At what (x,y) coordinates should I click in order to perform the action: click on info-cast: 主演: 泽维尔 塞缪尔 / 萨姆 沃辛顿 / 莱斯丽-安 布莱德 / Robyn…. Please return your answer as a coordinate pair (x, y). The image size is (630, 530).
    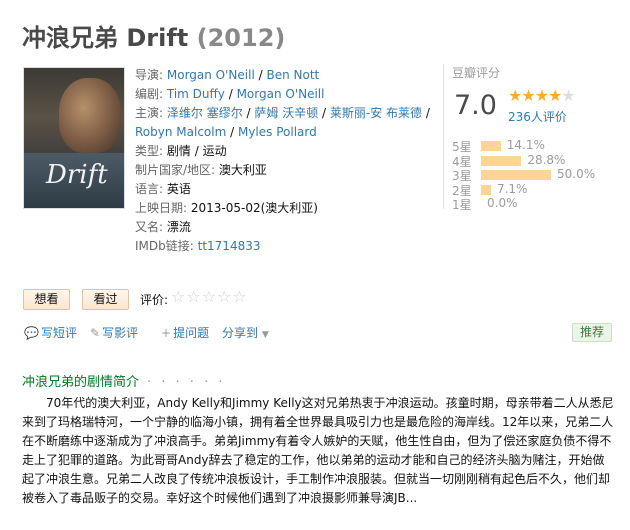
    Looking at the image, I should click on (285, 123).